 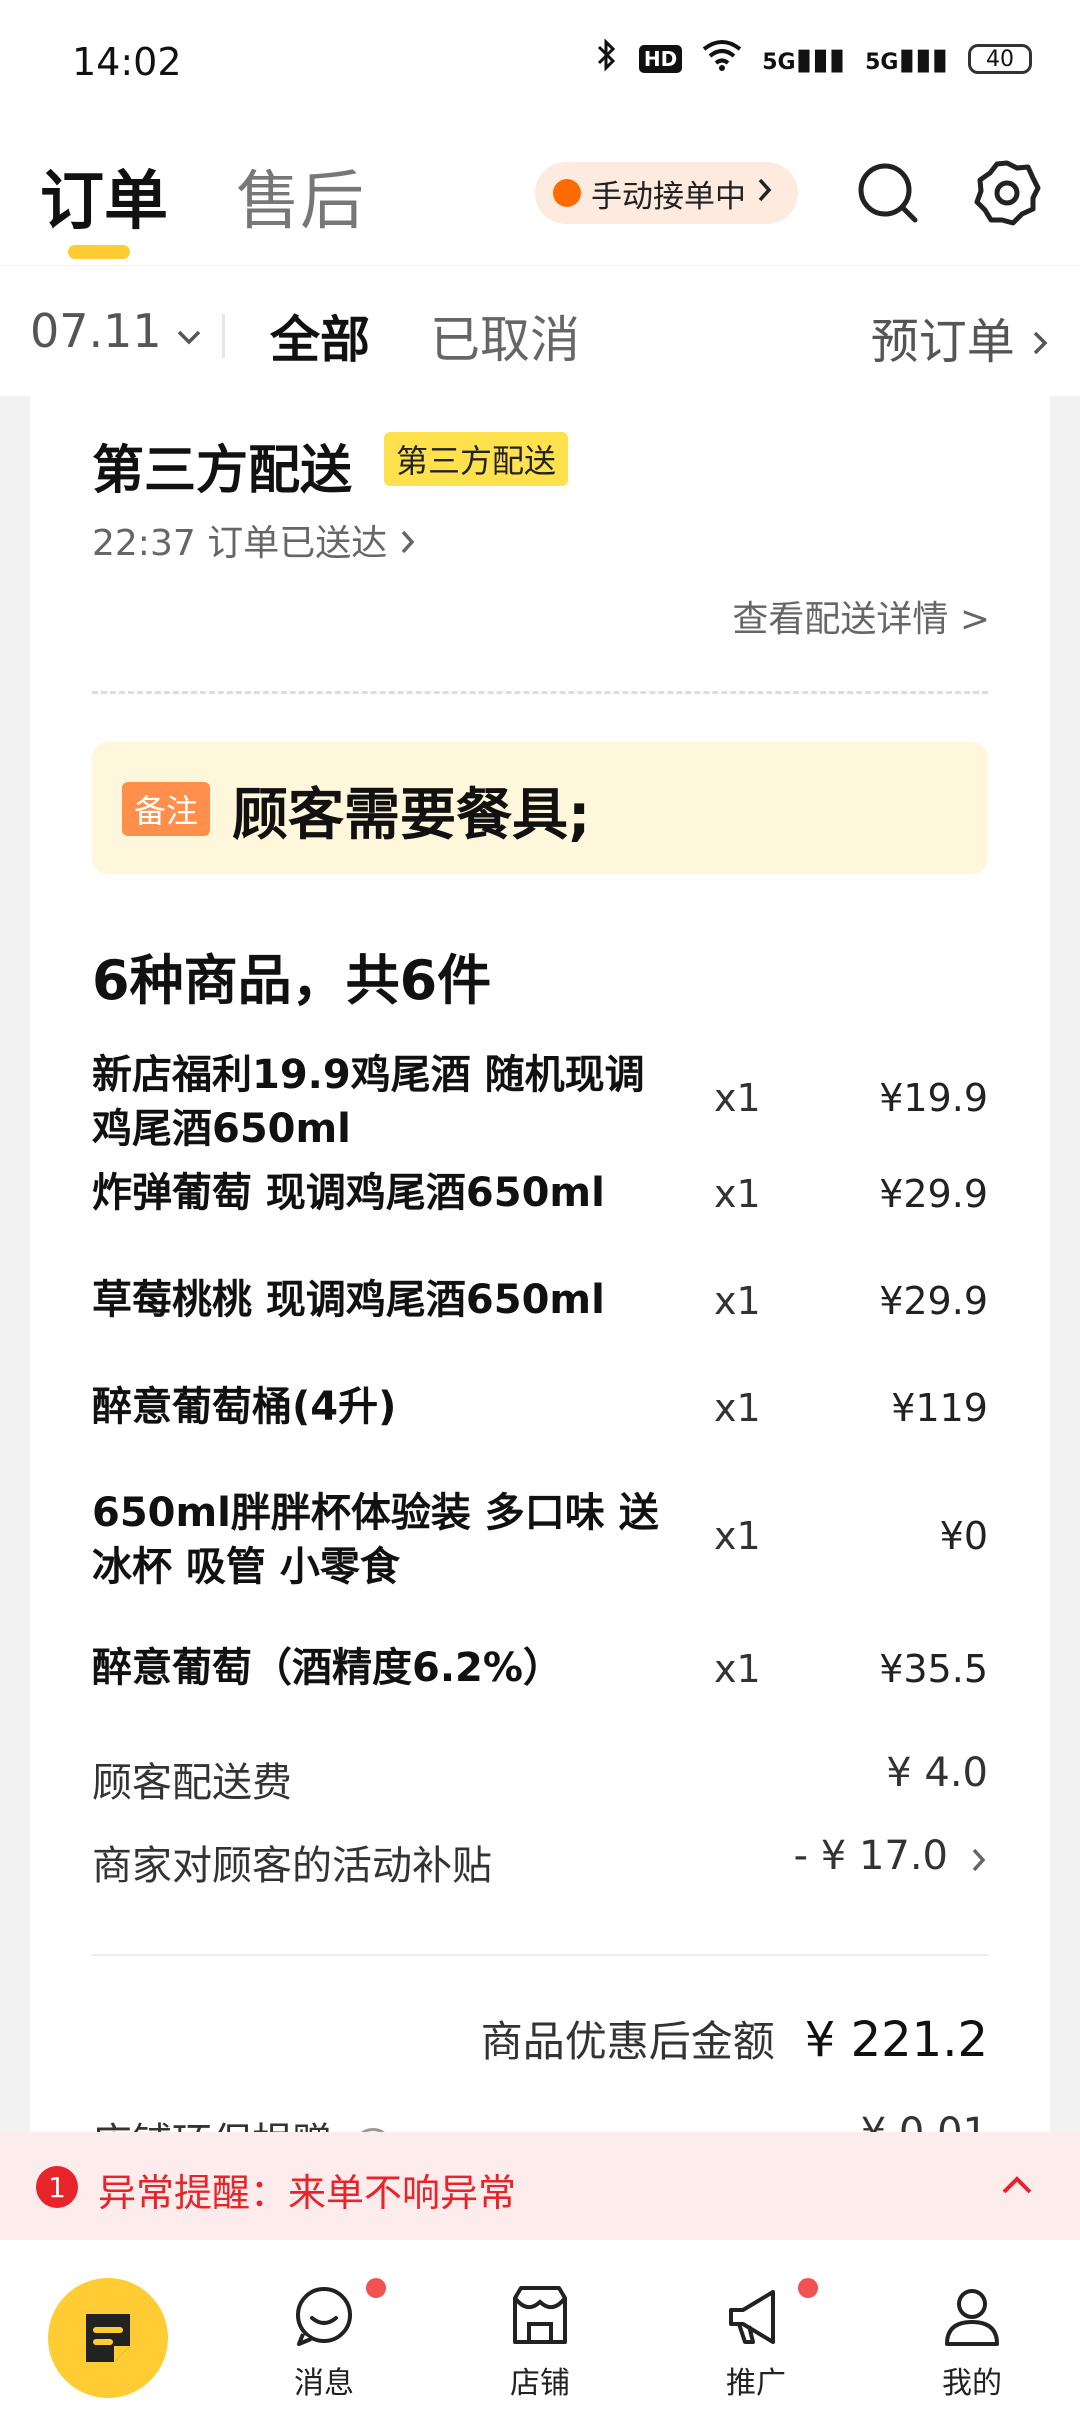 I want to click on env-donation-row: 店铺环保捐赠 ? ¥ 0.01, so click(x=540, y=2121).